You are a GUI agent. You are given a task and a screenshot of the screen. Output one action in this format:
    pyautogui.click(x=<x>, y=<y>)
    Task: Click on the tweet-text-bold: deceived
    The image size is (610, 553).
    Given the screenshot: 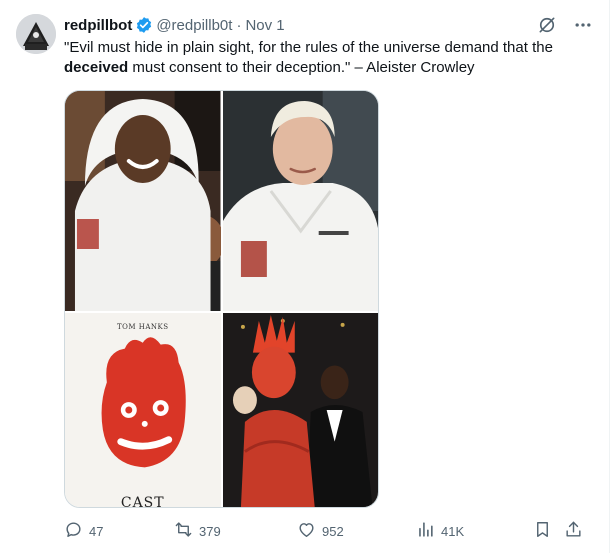 What is the action you would take?
    pyautogui.click(x=96, y=67)
    